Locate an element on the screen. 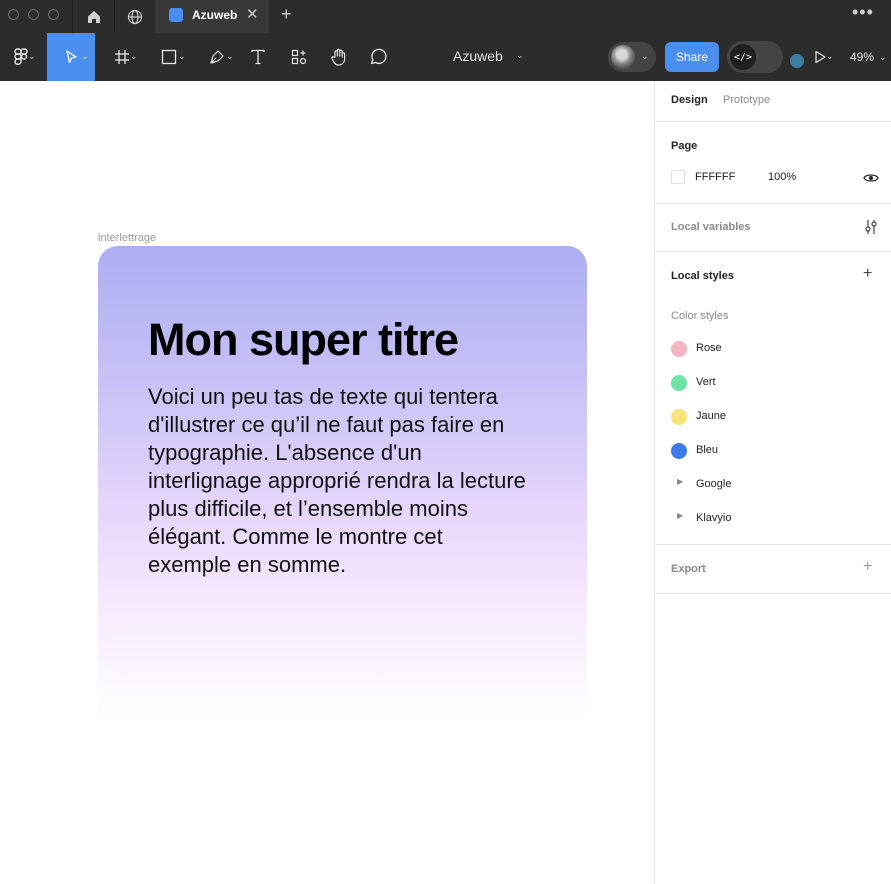  cursor-arrow-icon is located at coordinates (71, 57).